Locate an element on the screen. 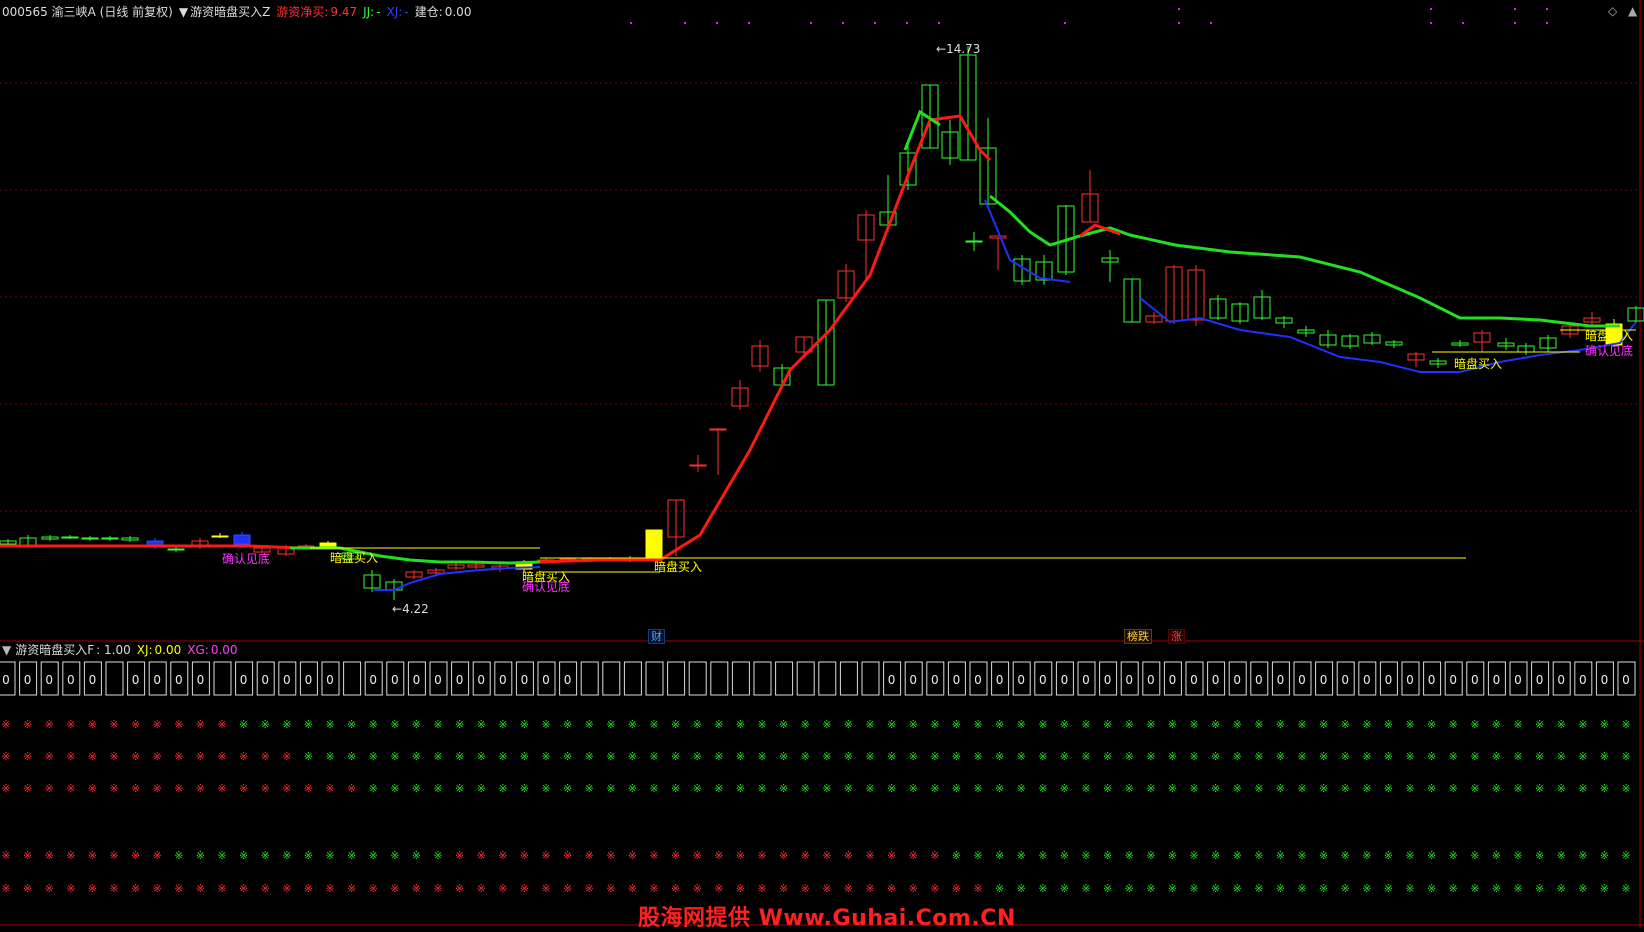  sub-collapse-icon: ▼ is located at coordinates (6, 650).